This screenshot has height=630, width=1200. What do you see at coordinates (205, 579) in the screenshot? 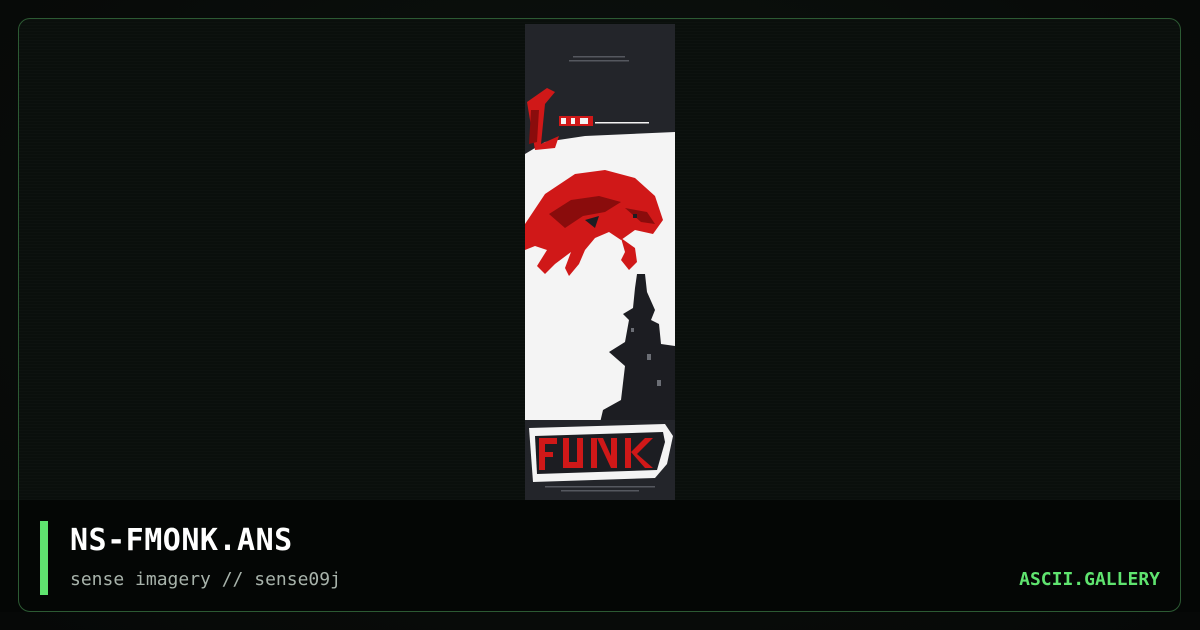
I see `artwork-credits: sense imagery // sense09j` at bounding box center [205, 579].